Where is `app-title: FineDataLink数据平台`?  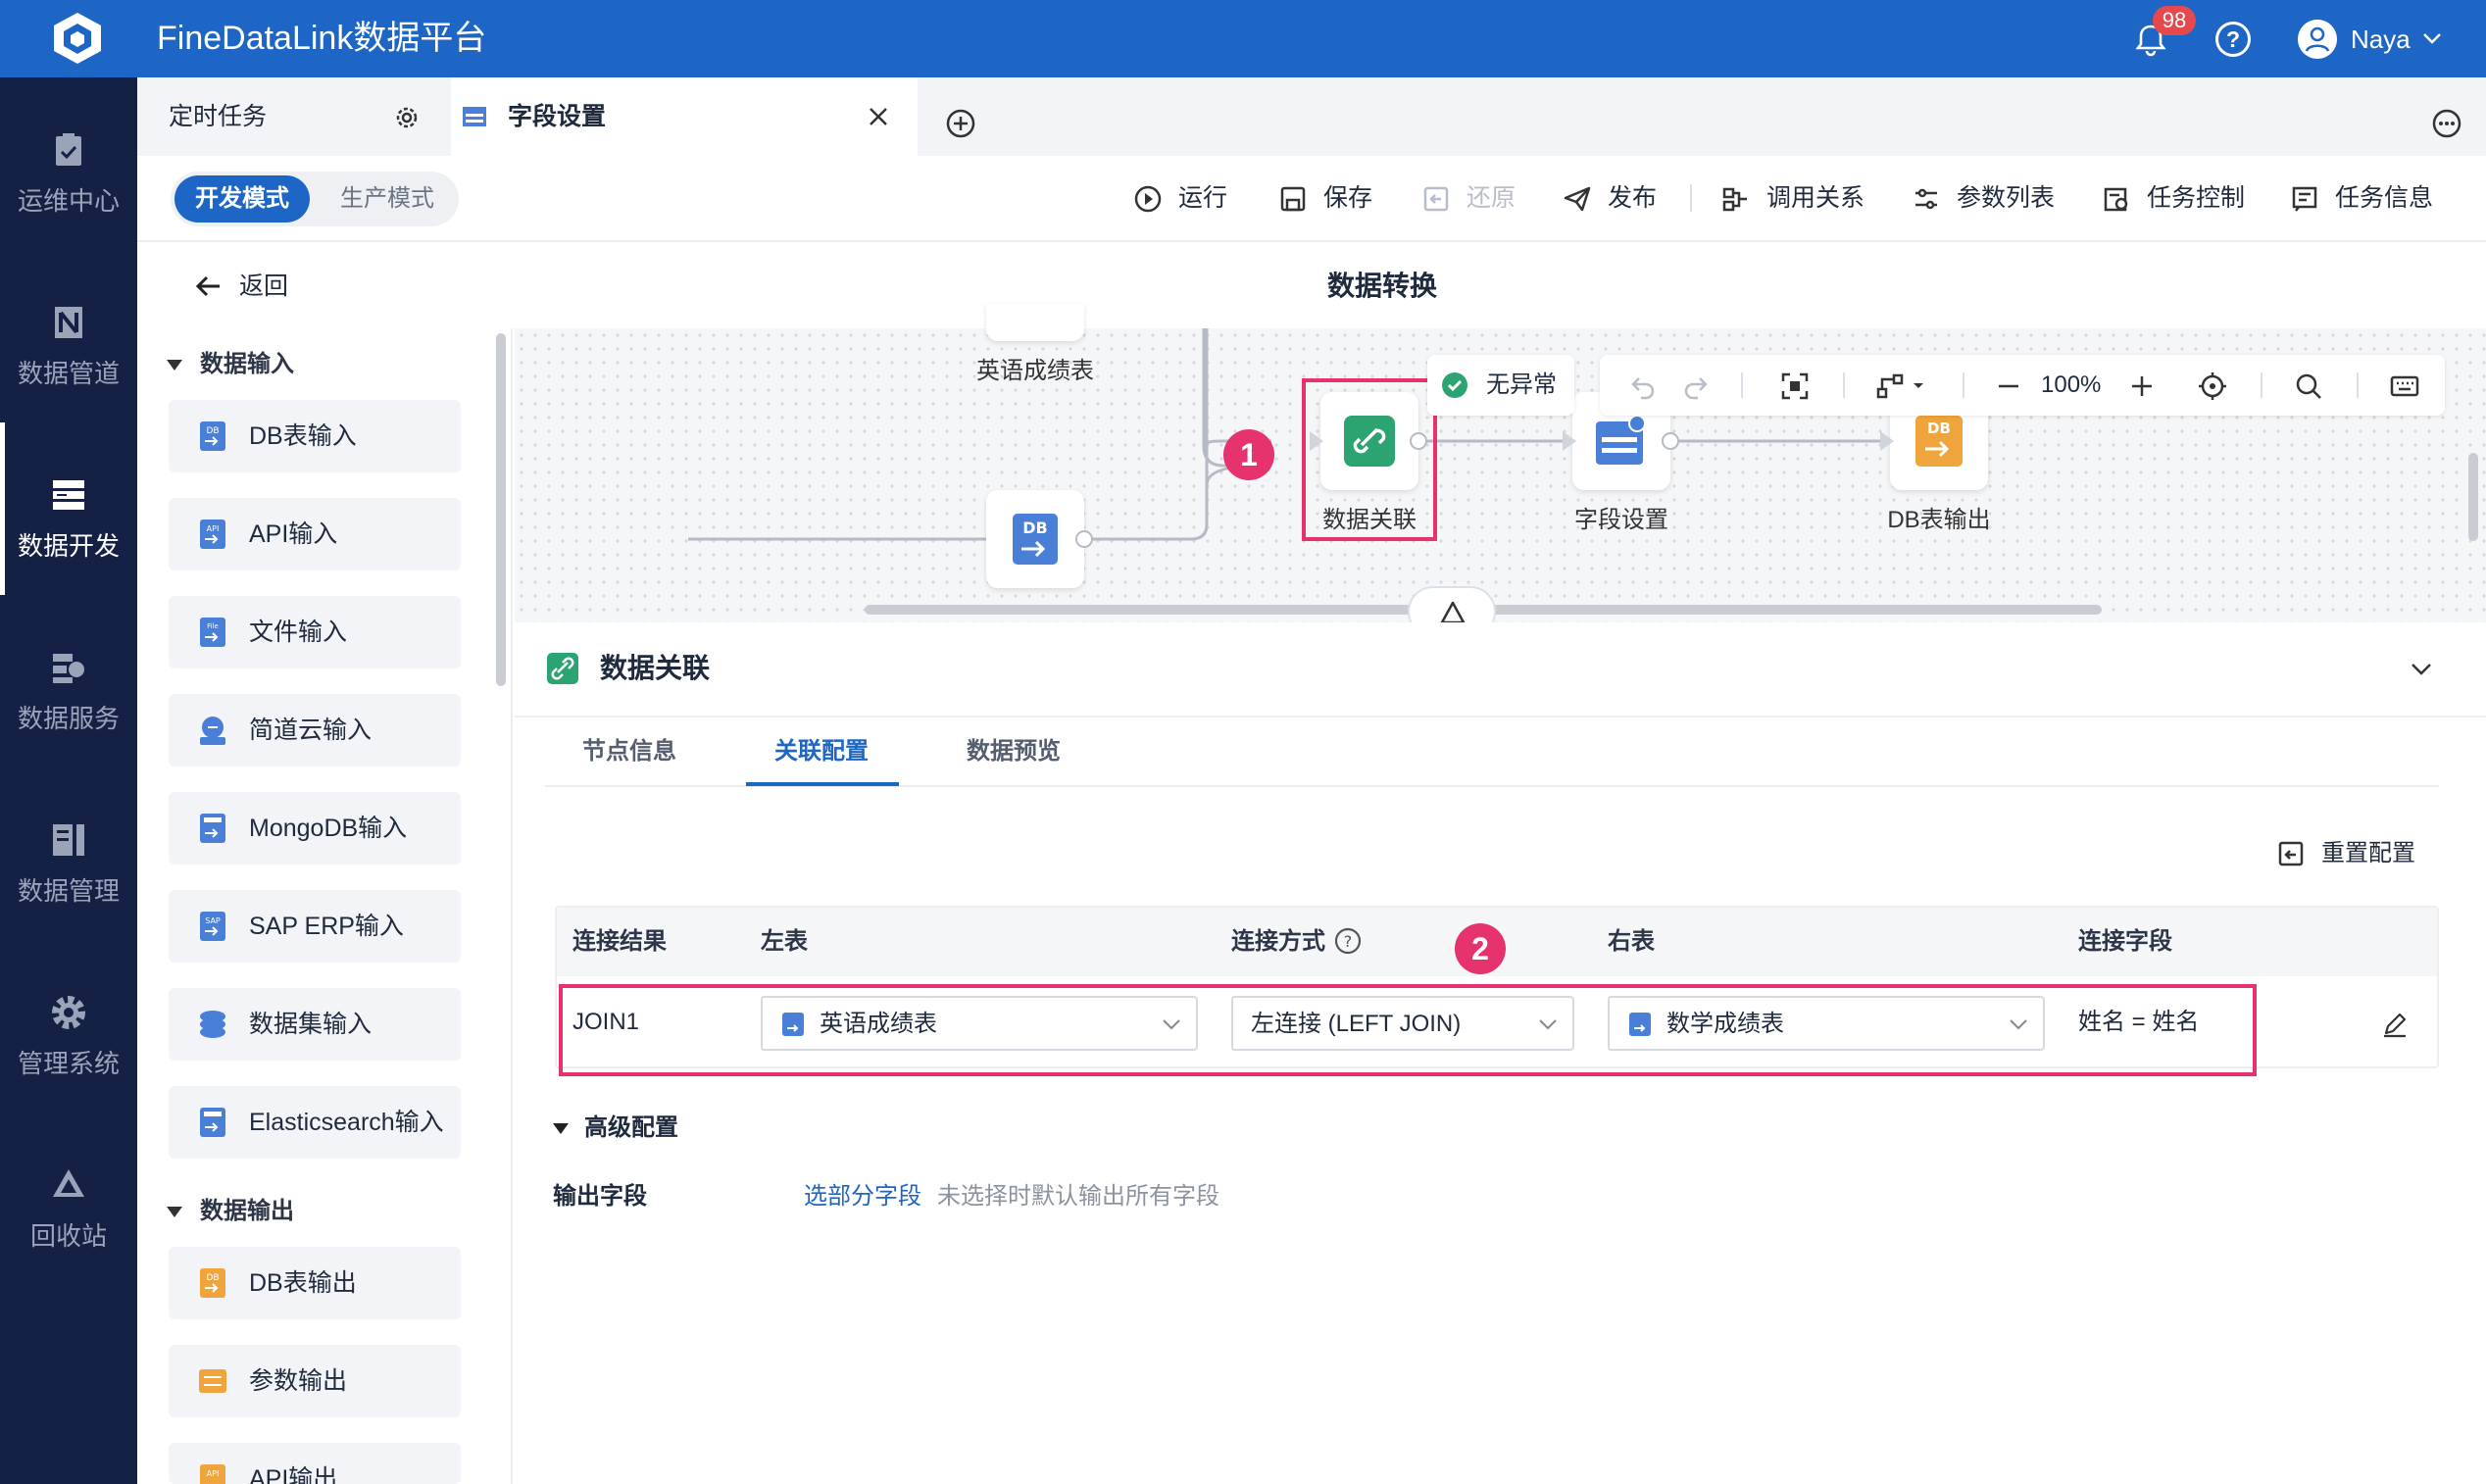
app-title: FineDataLink数据平台 is located at coordinates (322, 38).